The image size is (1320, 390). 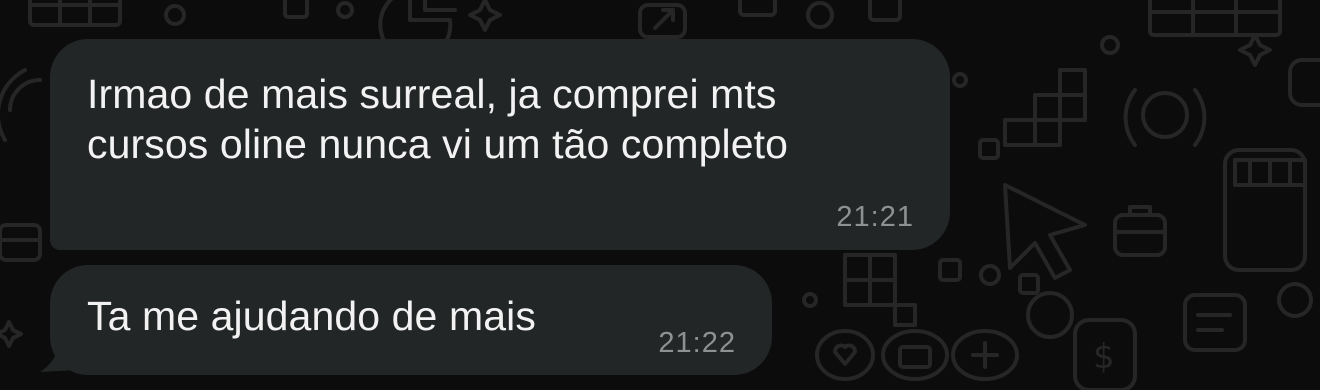 What do you see at coordinates (432, 94) in the screenshot?
I see `message-line: Irmao de mais surreal, ja comprei mts` at bounding box center [432, 94].